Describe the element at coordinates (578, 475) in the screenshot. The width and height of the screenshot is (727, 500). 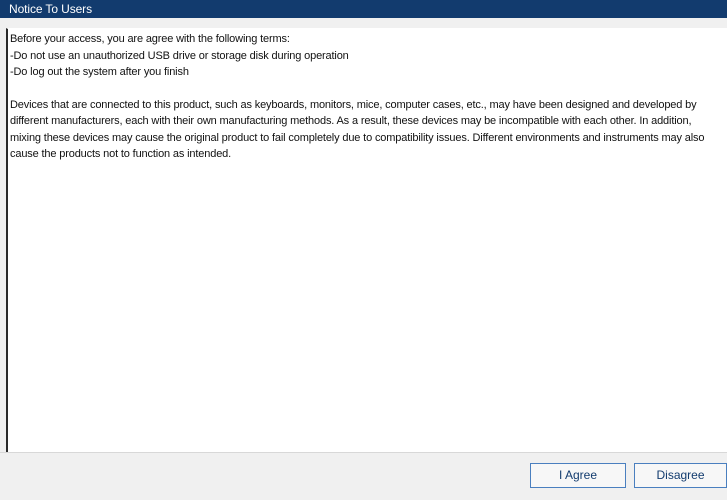
I see `agree-button: I Agree` at that location.